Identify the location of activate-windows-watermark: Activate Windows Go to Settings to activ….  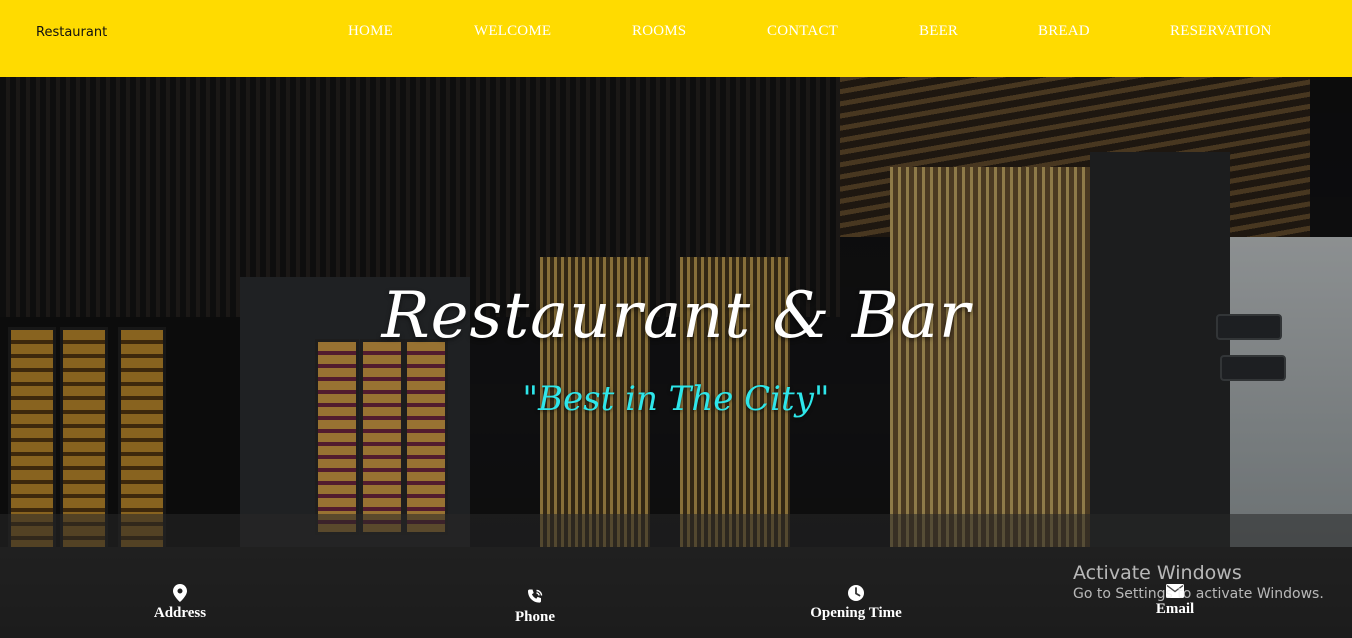
(1198, 582).